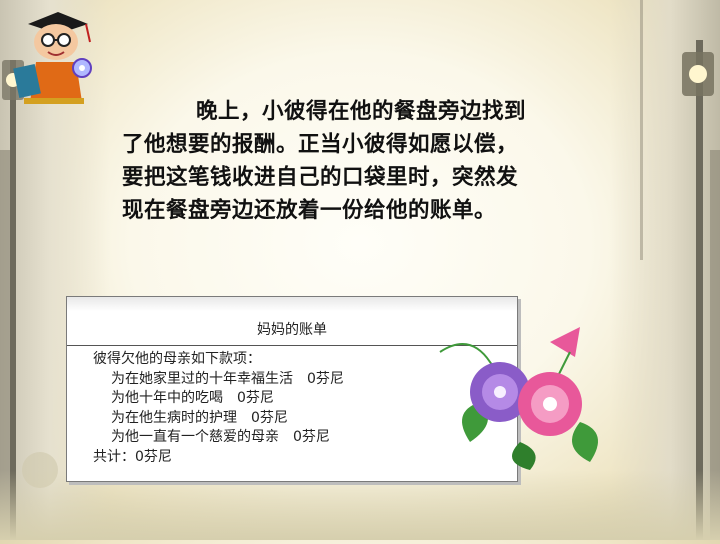 The height and width of the screenshot is (544, 720). What do you see at coordinates (361, 111) in the screenshot?
I see `story-line: 晚上，小彼得在他的餐盘旁边找到` at bounding box center [361, 111].